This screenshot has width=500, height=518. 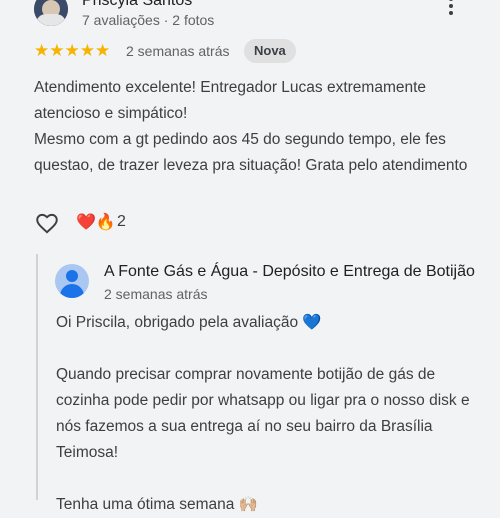 What do you see at coordinates (451, 10) in the screenshot?
I see `more-vert-icon` at bounding box center [451, 10].